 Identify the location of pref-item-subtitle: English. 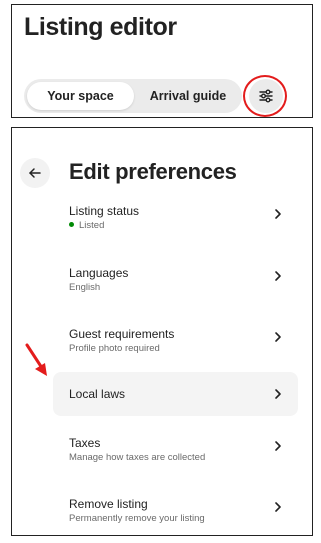
(85, 287).